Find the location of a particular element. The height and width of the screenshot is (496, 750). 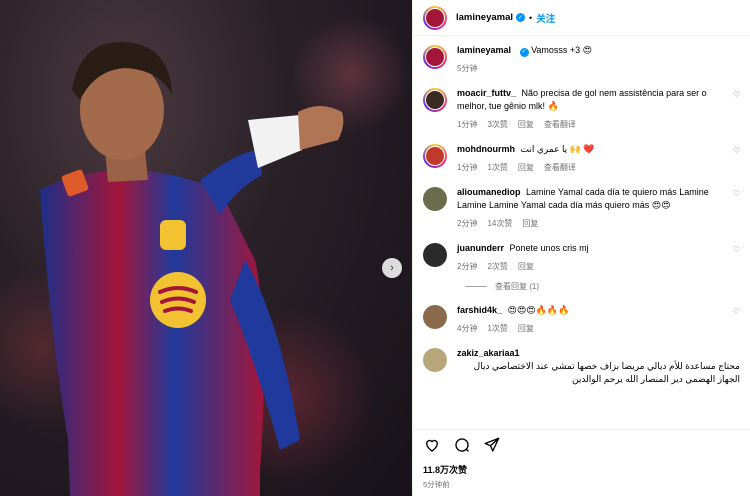

comment-username: farshid4k_ is located at coordinates (479, 310).